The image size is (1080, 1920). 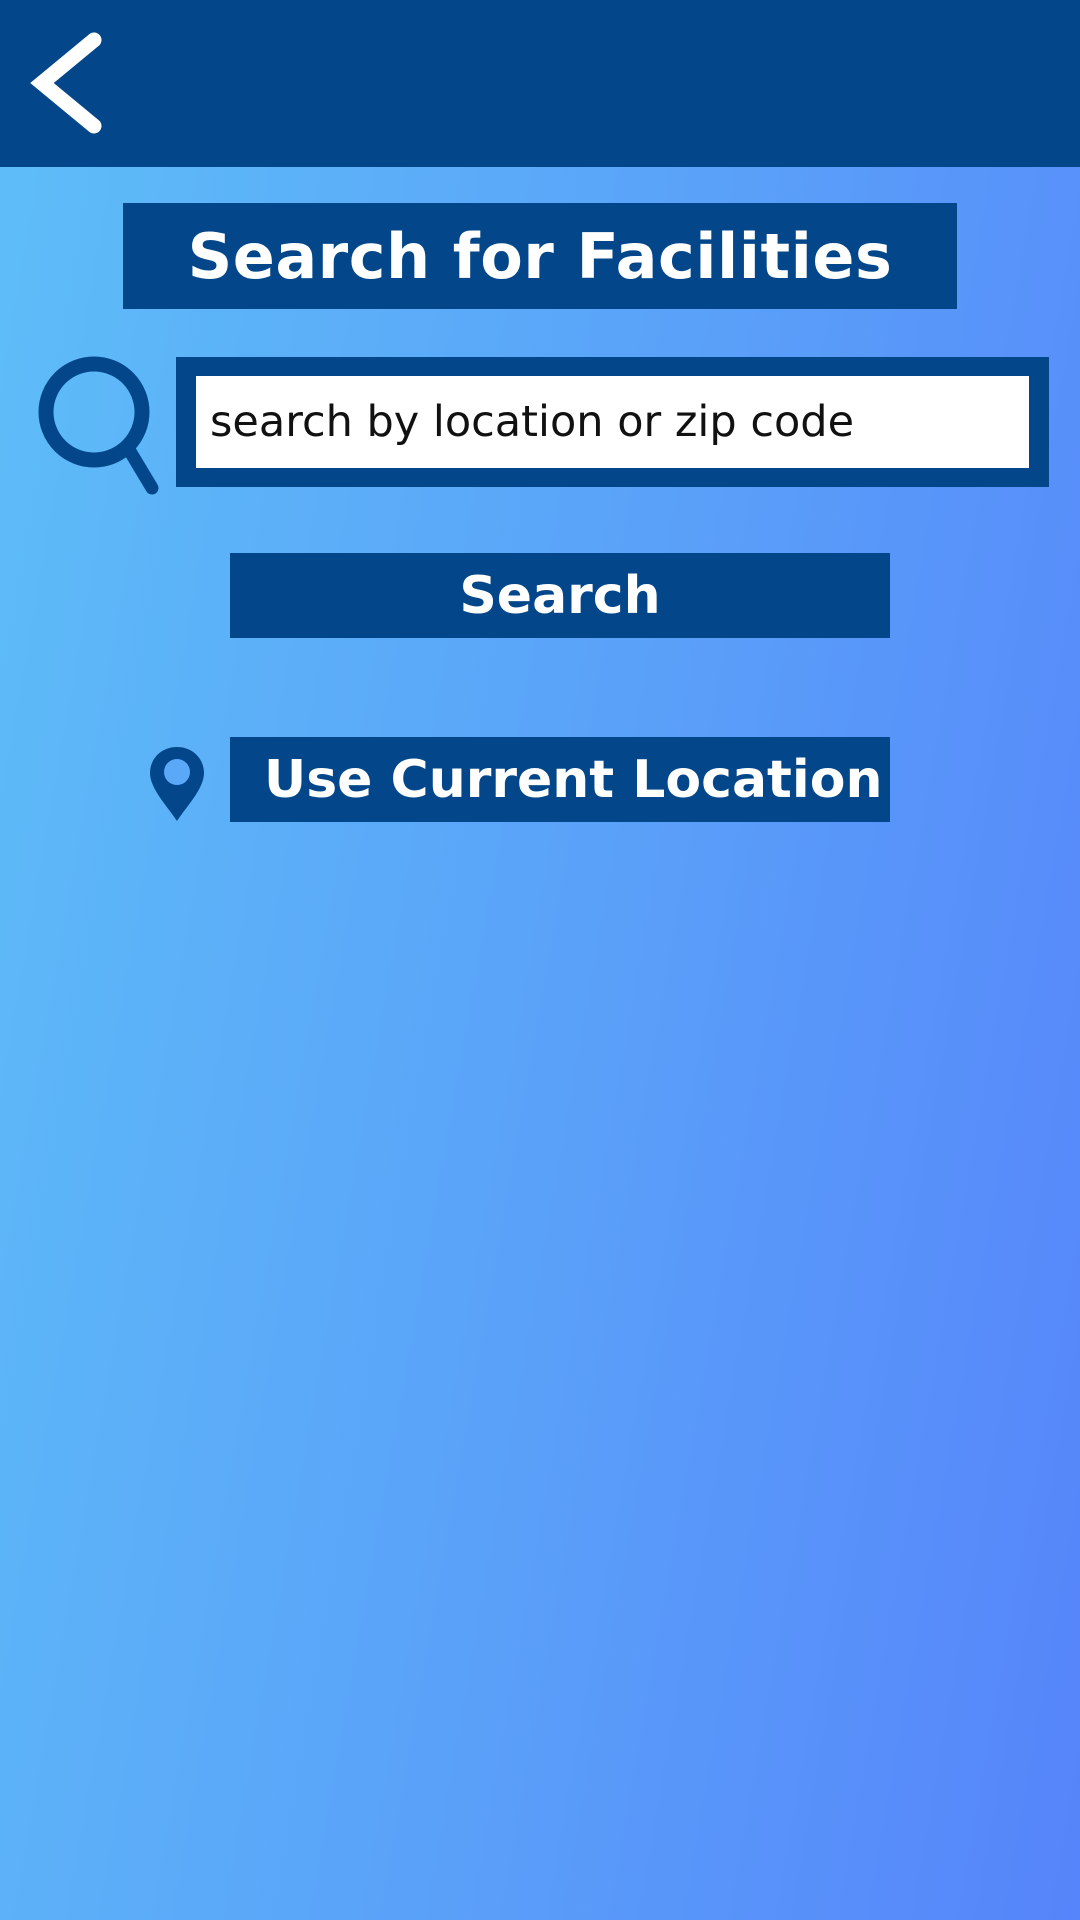 What do you see at coordinates (98, 425) in the screenshot?
I see `search-icon` at bounding box center [98, 425].